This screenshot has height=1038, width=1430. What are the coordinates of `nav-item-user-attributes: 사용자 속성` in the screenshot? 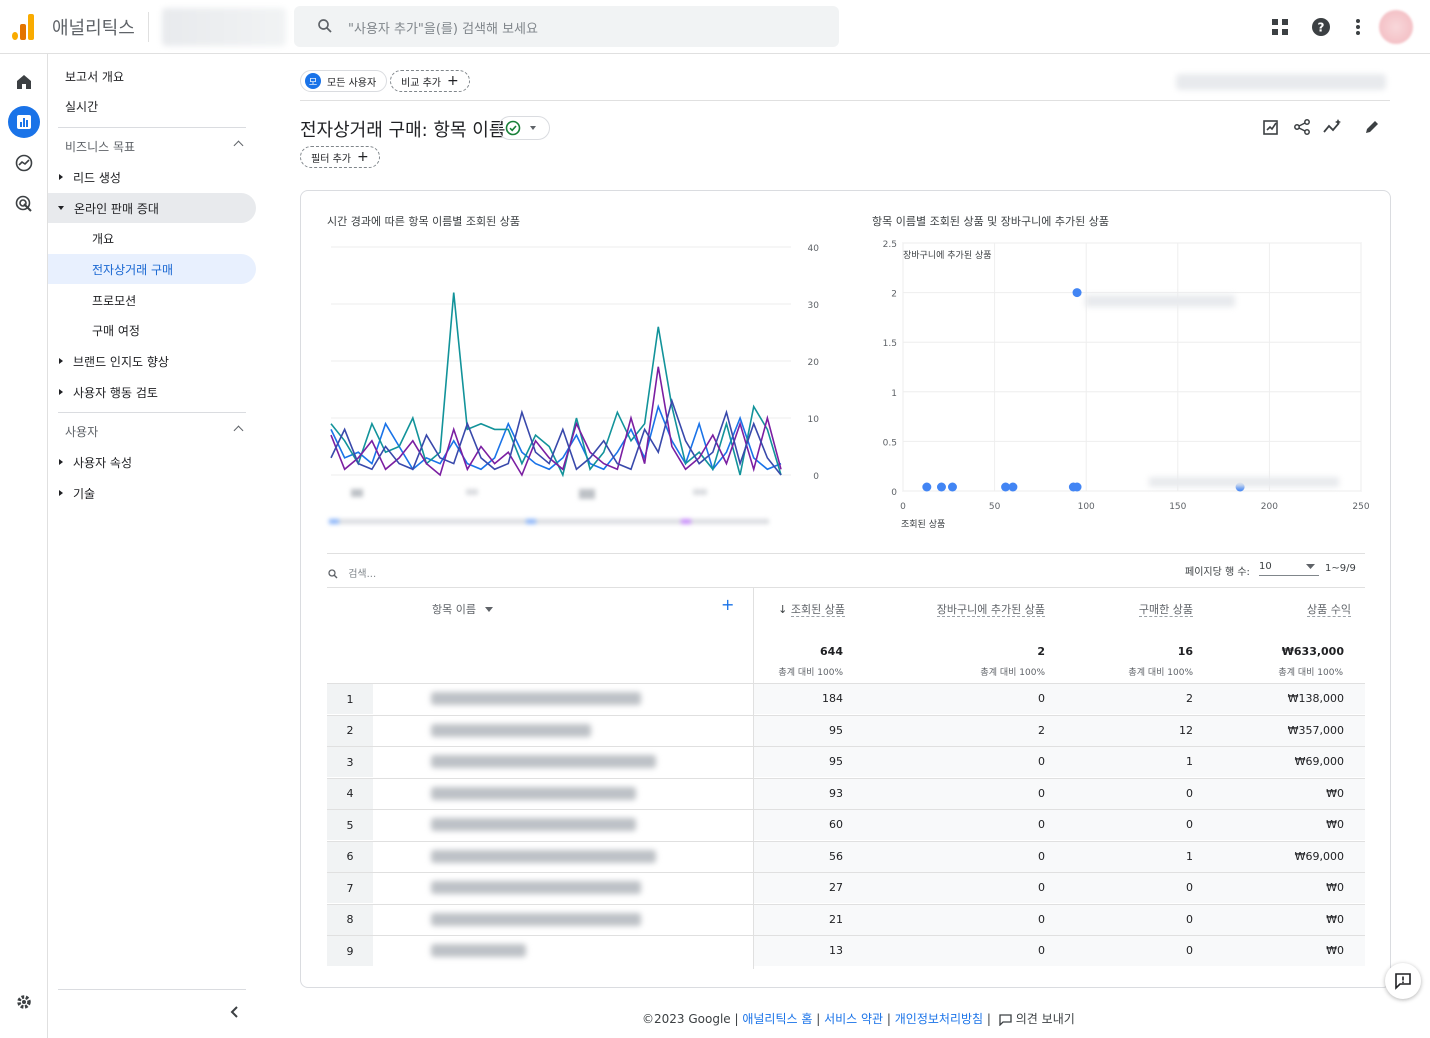 It's located at (152, 462).